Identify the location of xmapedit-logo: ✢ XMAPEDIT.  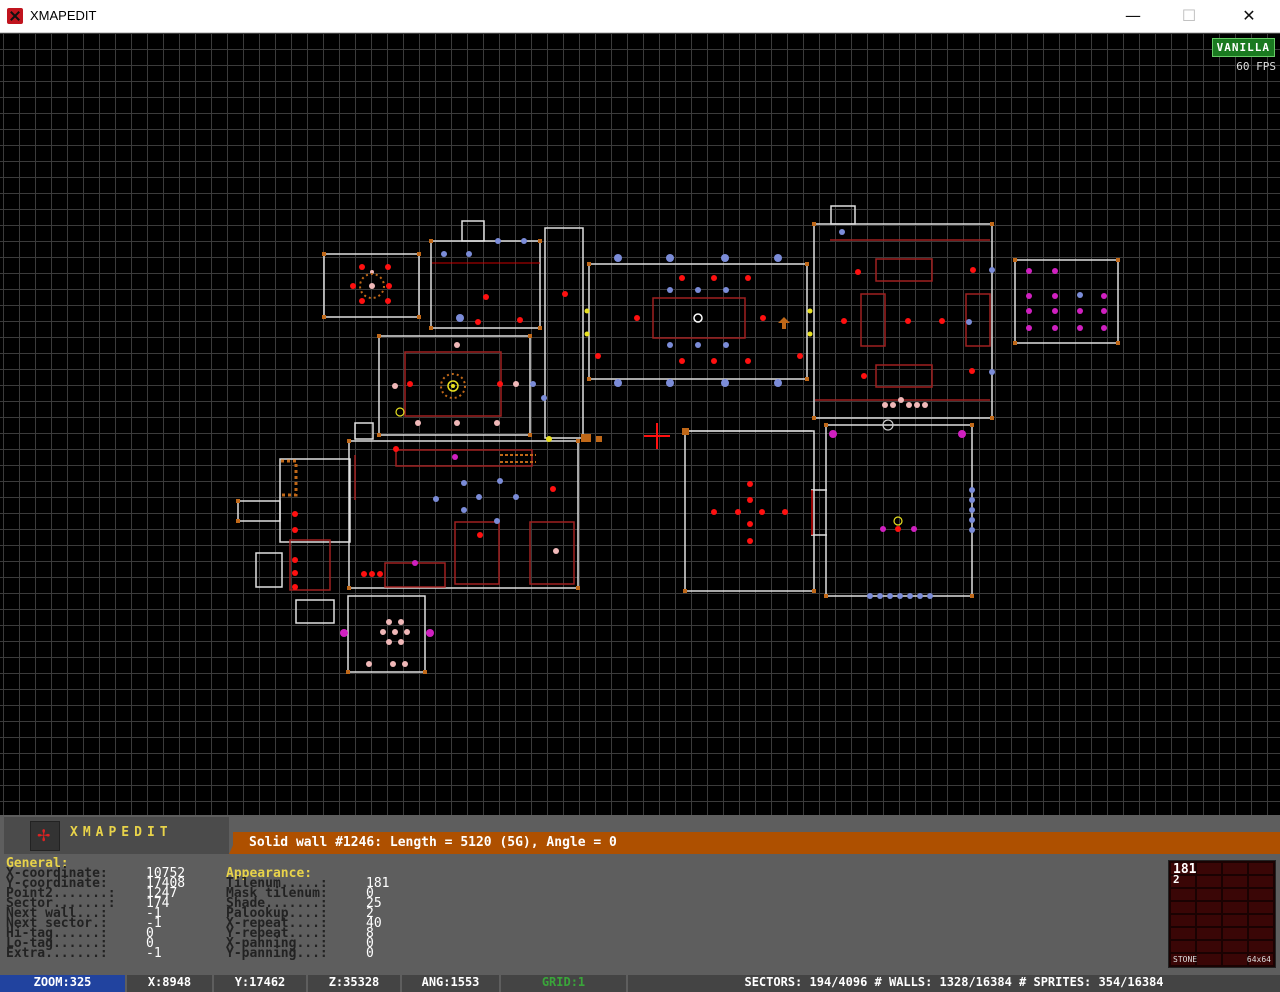
(116, 835).